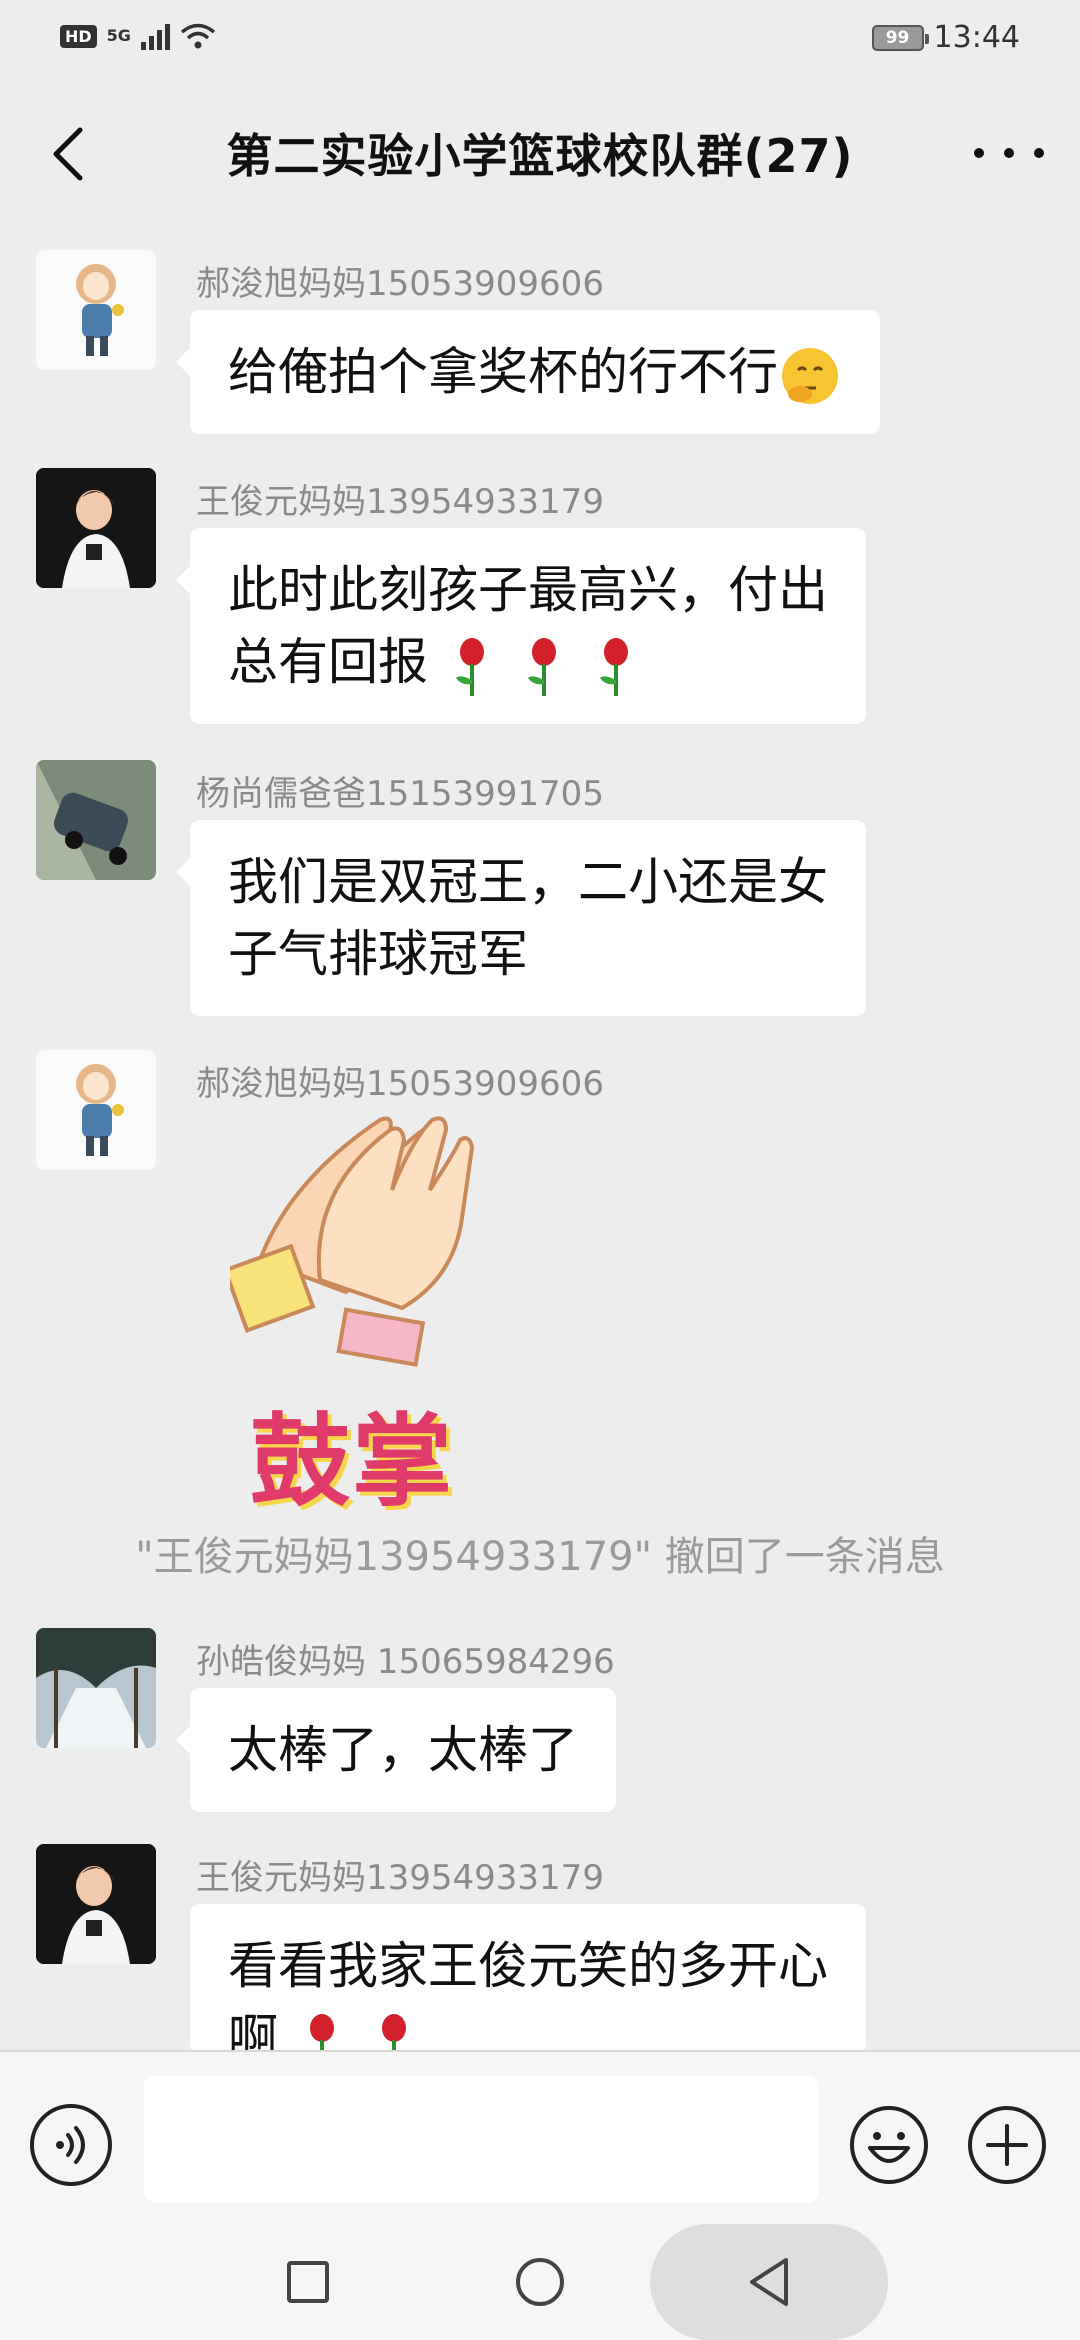 The image size is (1080, 2340). I want to click on system-nav-bar, so click(540, 2280).